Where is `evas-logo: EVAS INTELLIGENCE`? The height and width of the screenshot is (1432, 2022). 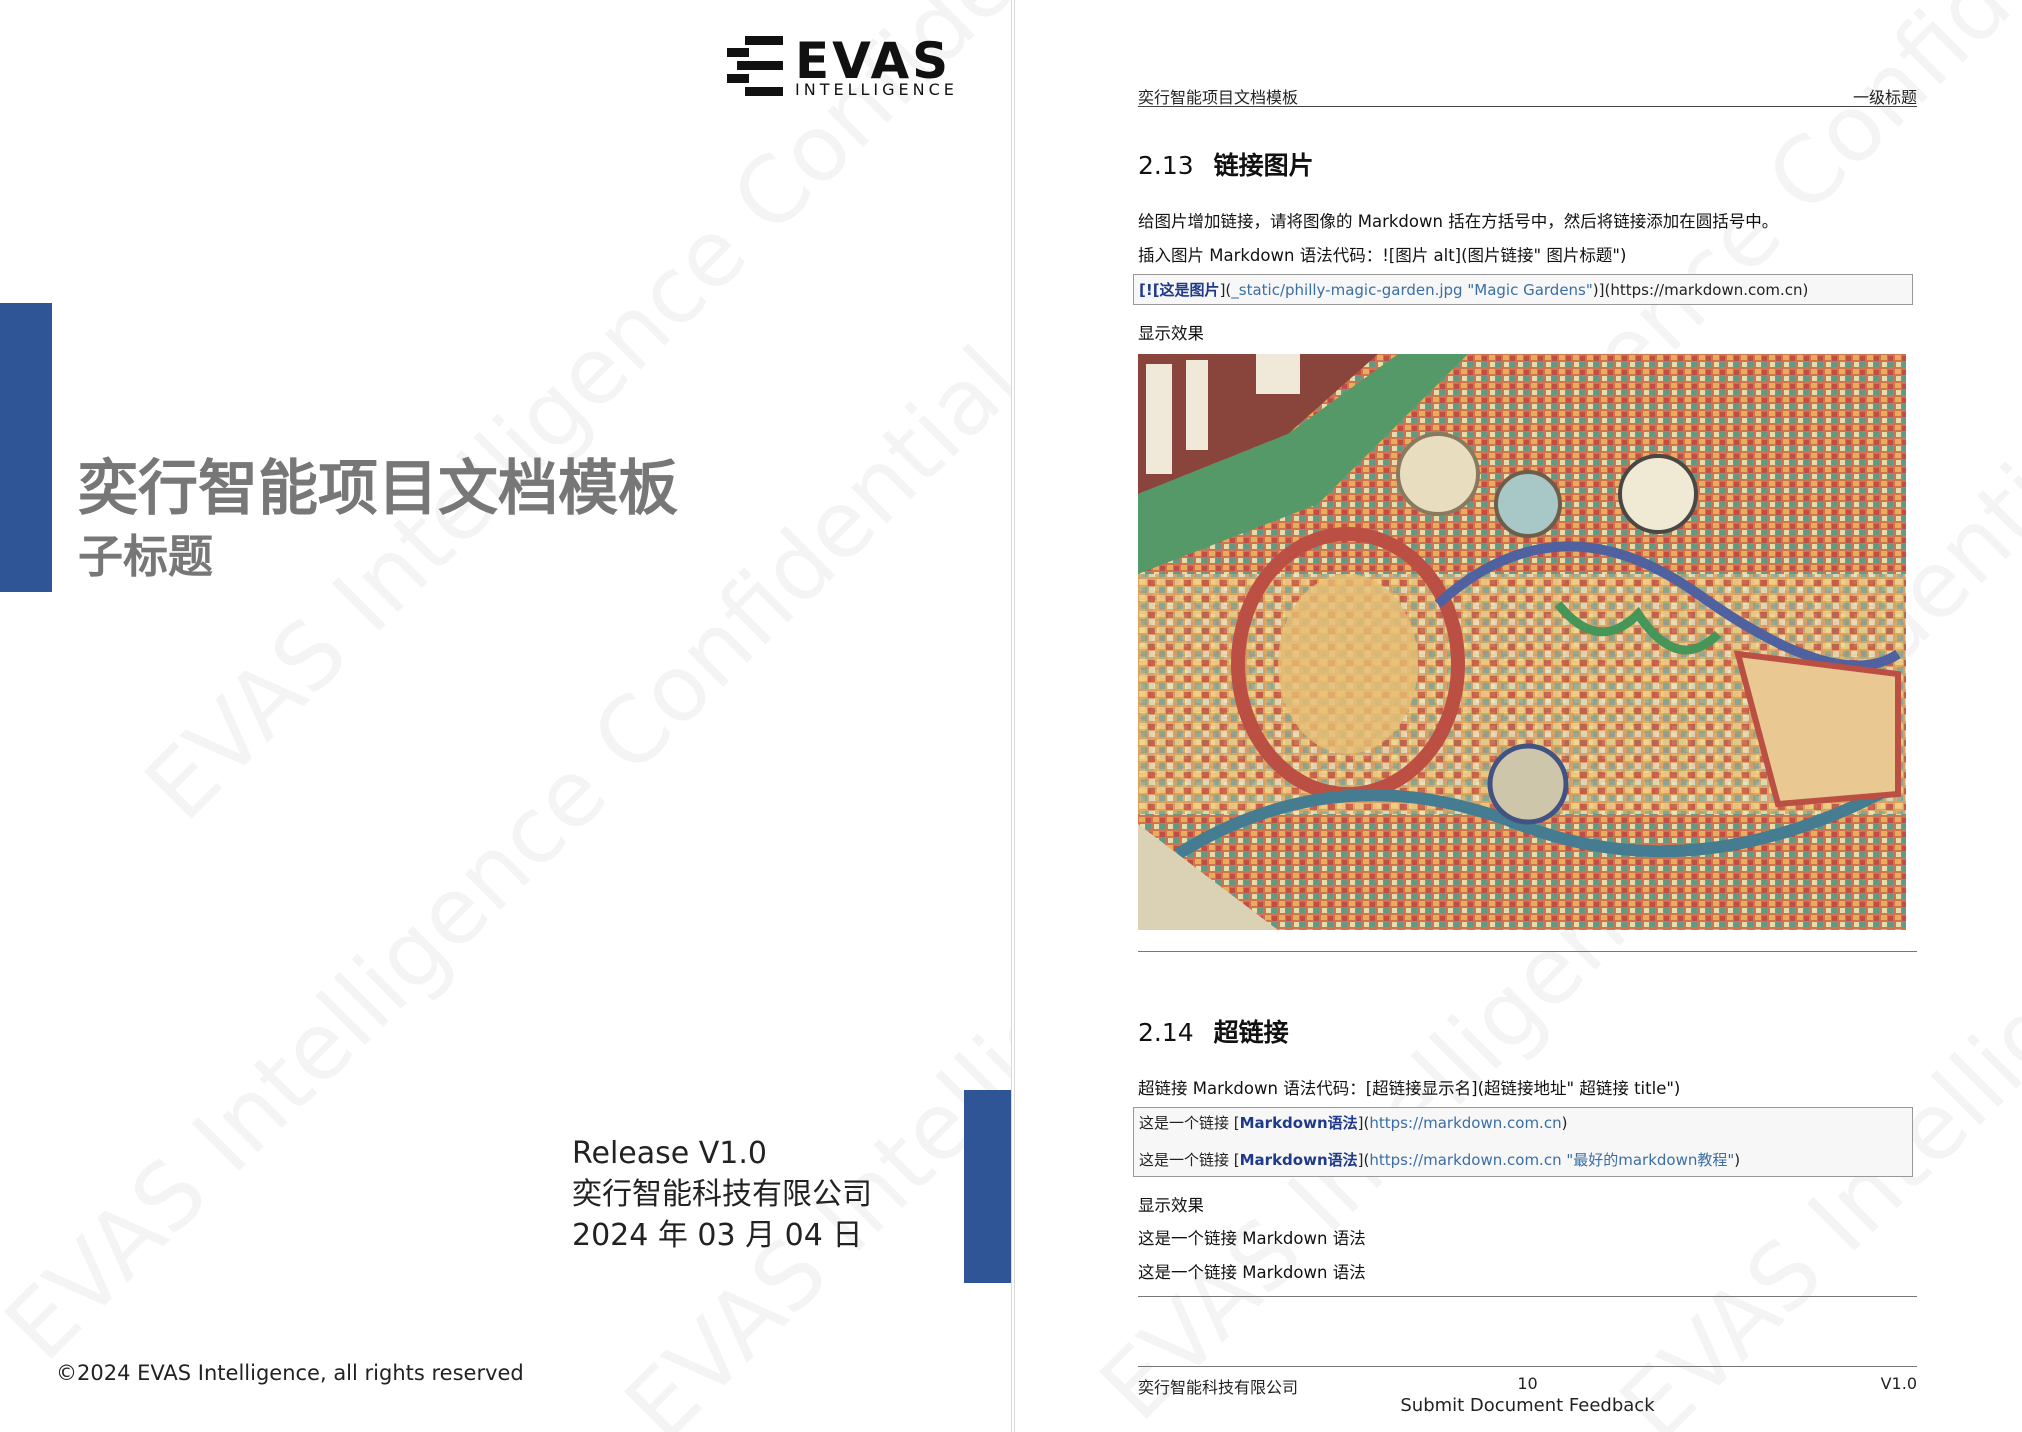 evas-logo: EVAS INTELLIGENCE is located at coordinates (850, 66).